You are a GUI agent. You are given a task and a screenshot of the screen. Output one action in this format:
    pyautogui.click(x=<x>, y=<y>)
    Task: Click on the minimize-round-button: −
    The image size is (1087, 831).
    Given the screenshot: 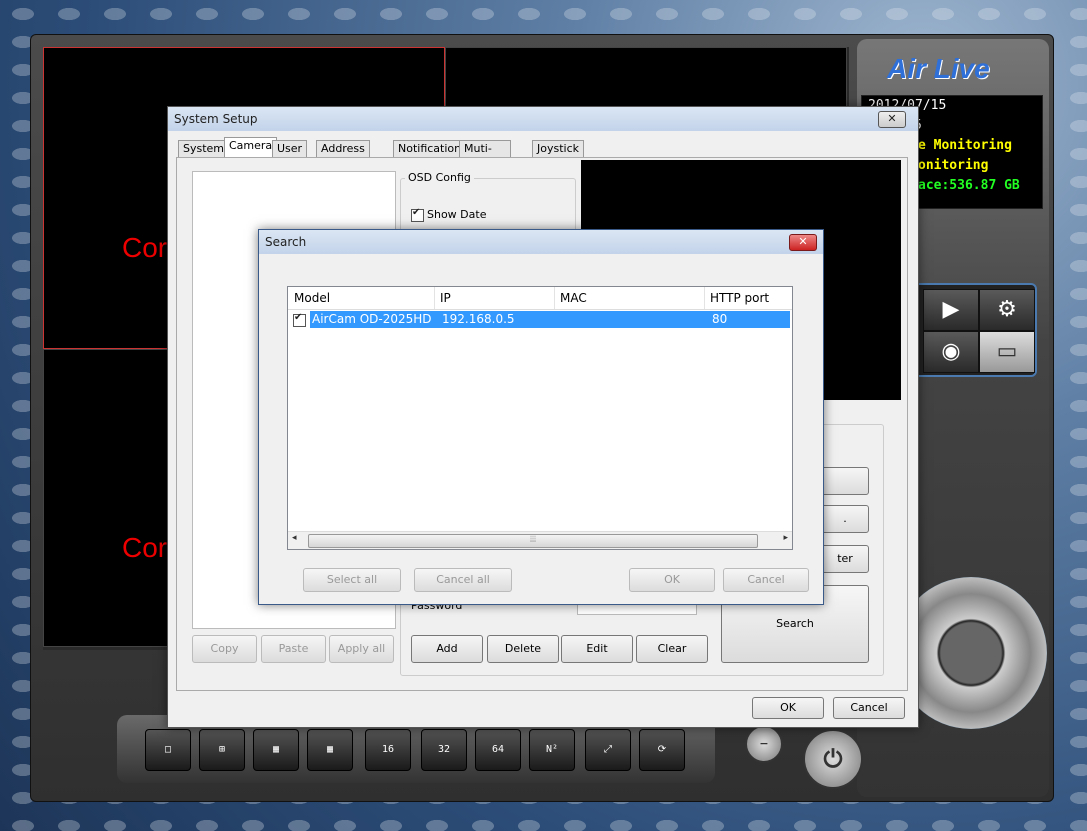 What is the action you would take?
    pyautogui.click(x=764, y=744)
    